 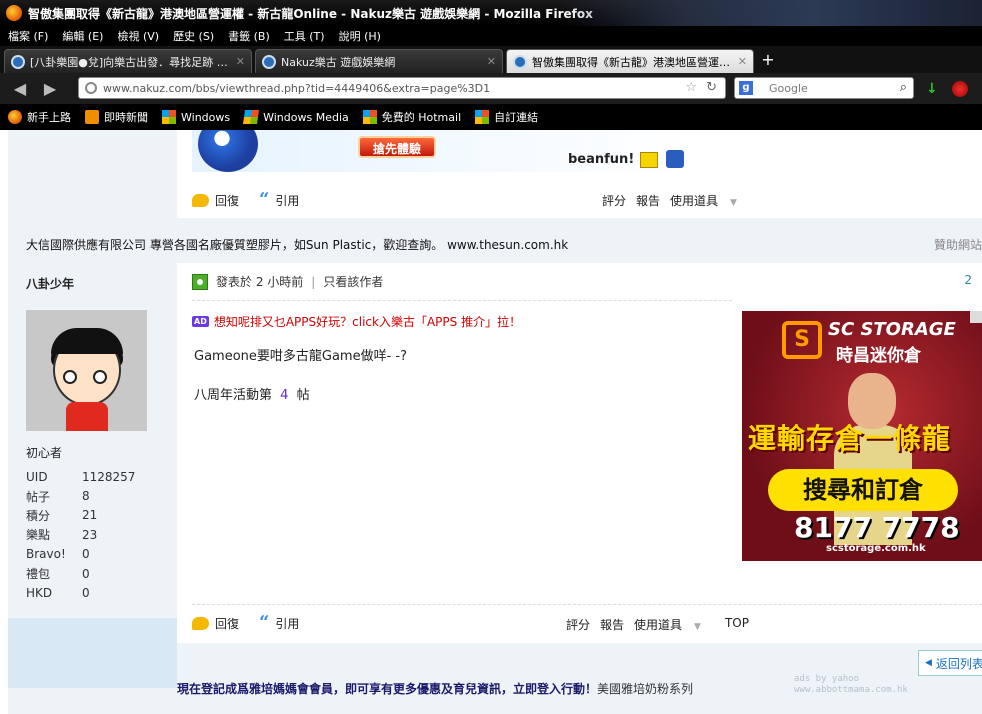 What do you see at coordinates (506, 117) in the screenshot?
I see `bookmark-item: 自訂連結` at bounding box center [506, 117].